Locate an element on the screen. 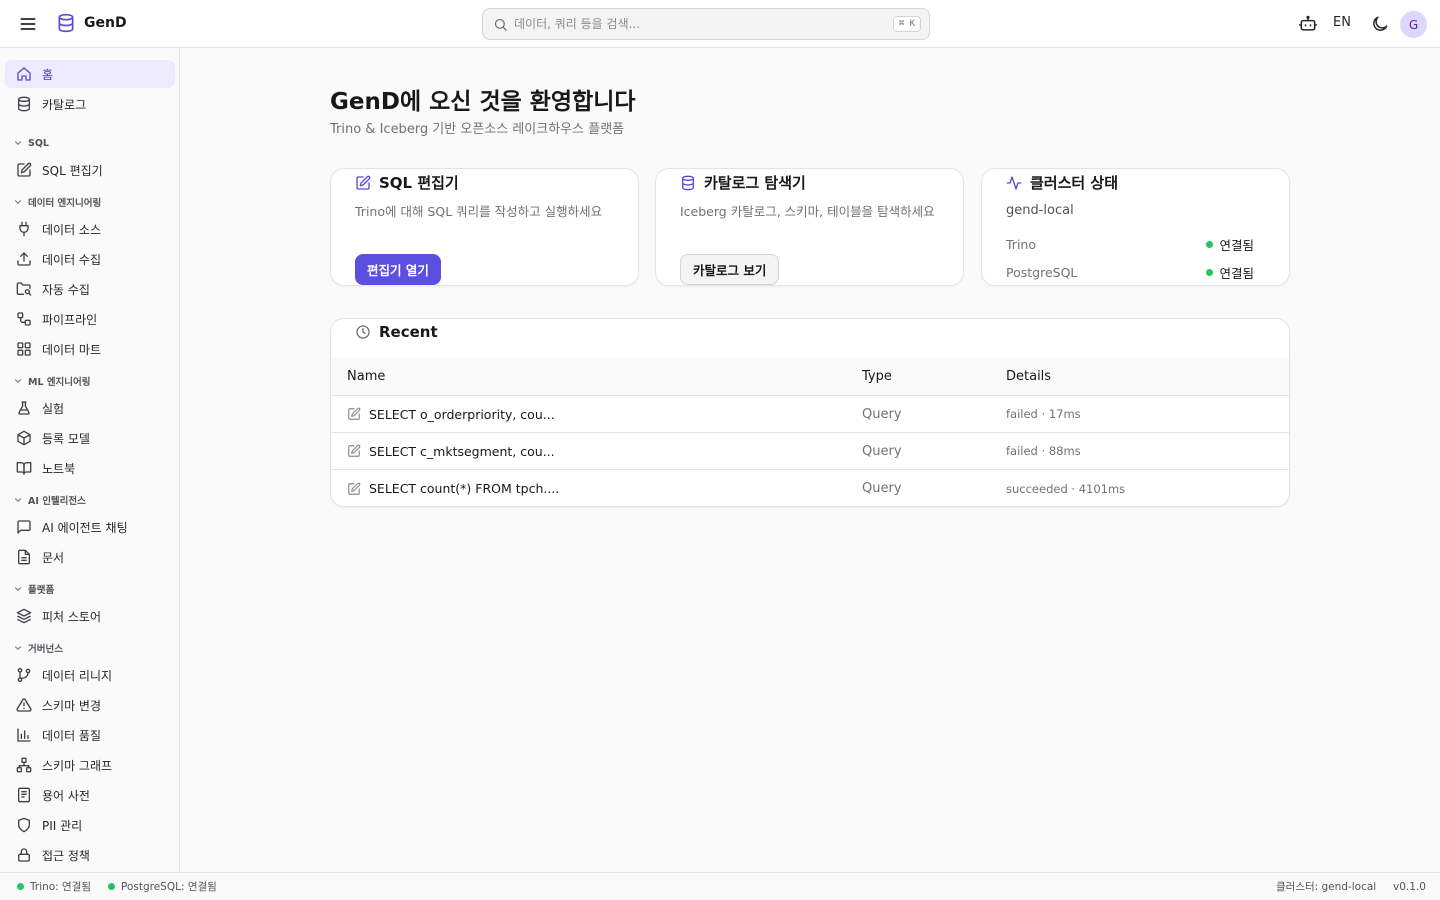  card-description: Trino에 대해 SQL 쿼리를 작성하고 실행하세요 is located at coordinates (479, 211).